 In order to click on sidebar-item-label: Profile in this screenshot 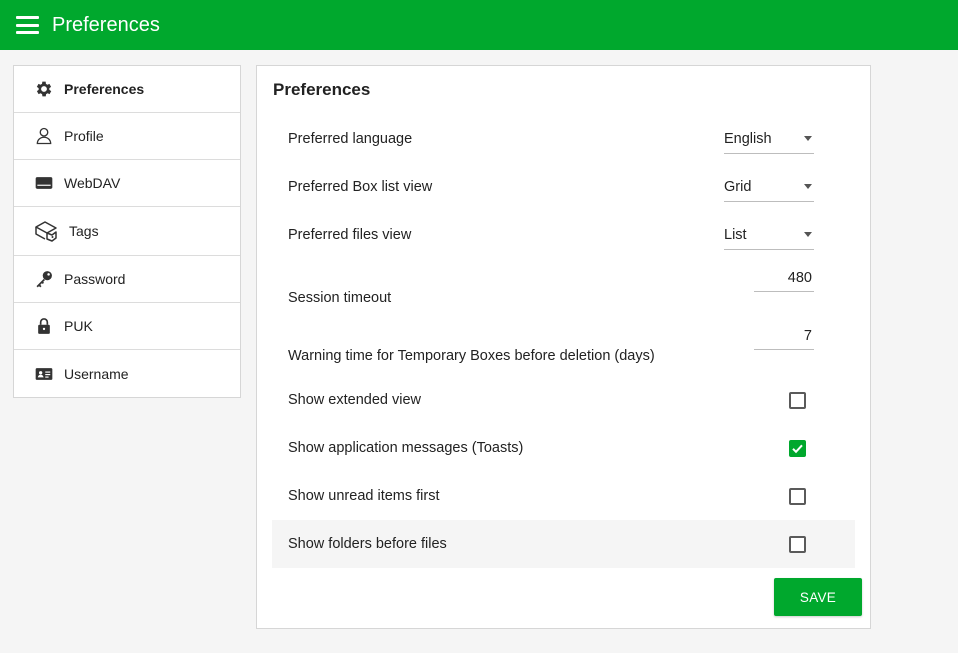, I will do `click(84, 136)`.